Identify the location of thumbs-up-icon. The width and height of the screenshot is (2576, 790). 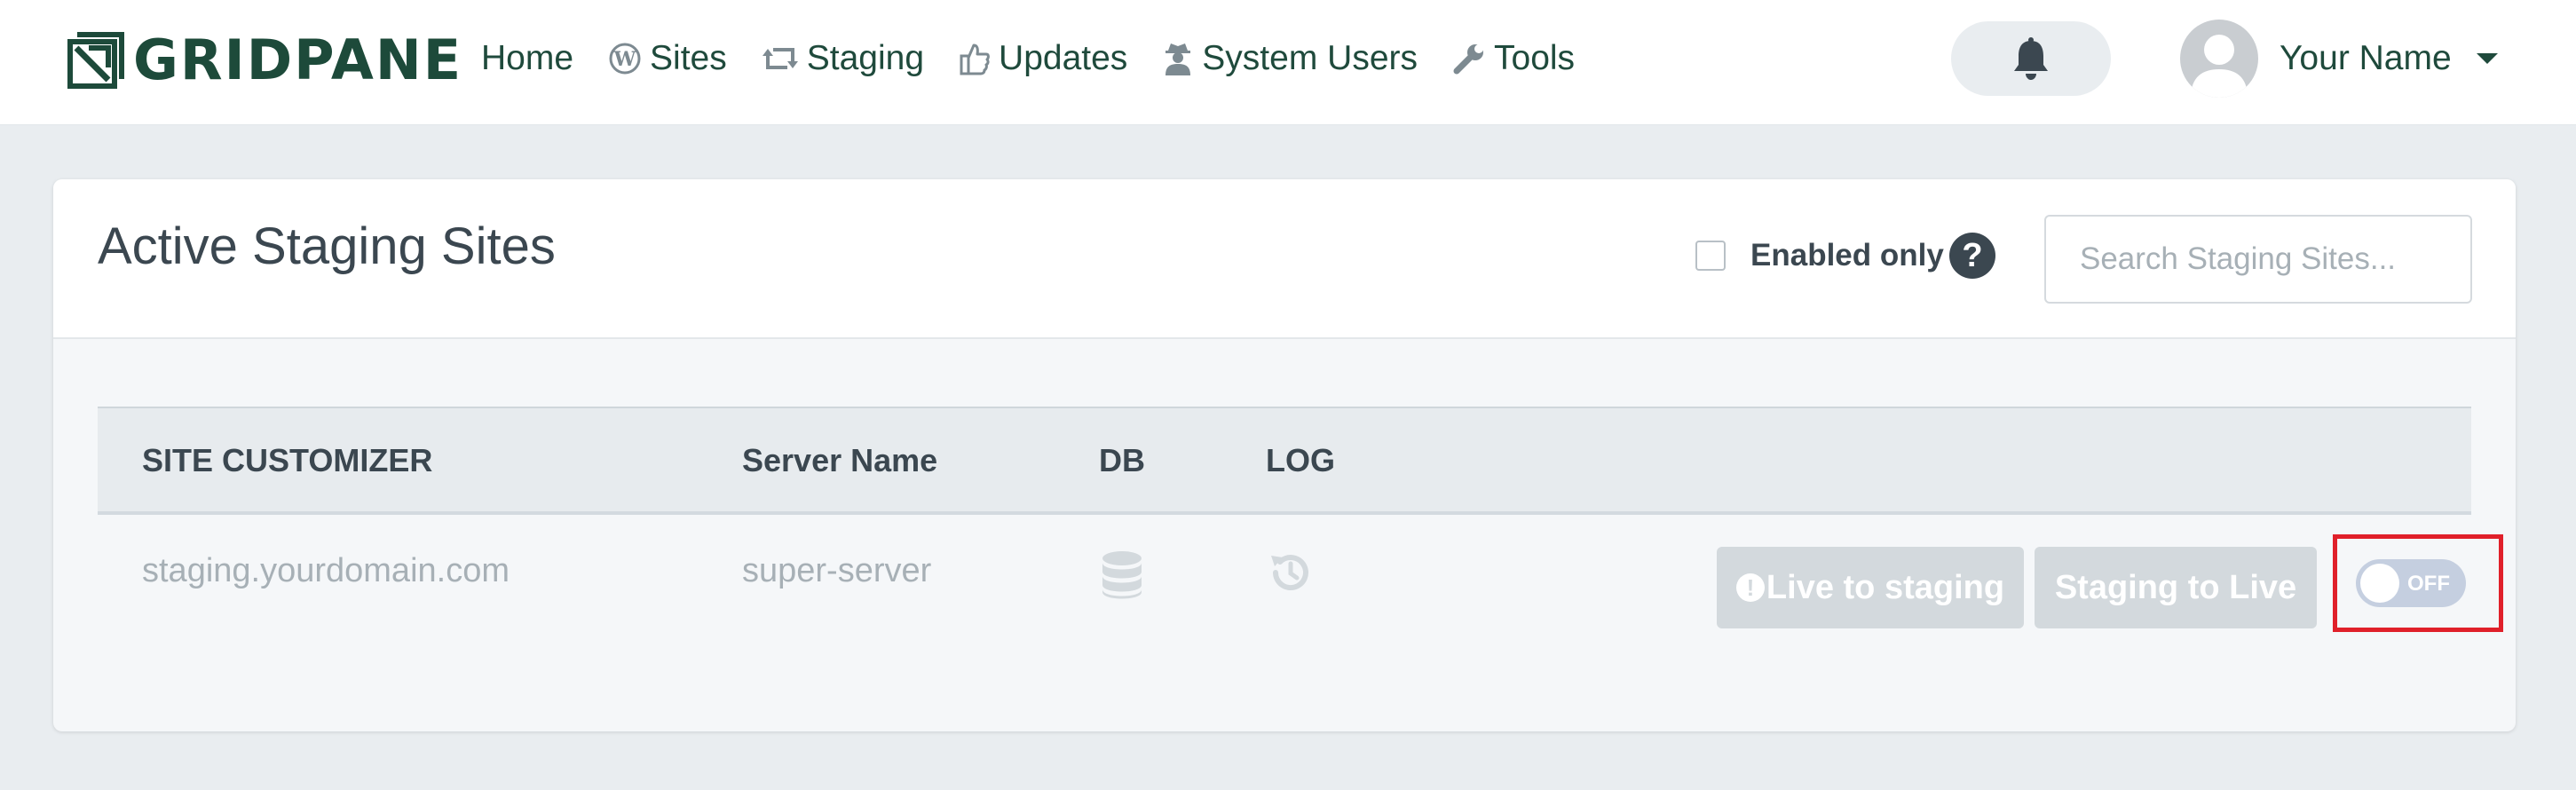
(975, 58).